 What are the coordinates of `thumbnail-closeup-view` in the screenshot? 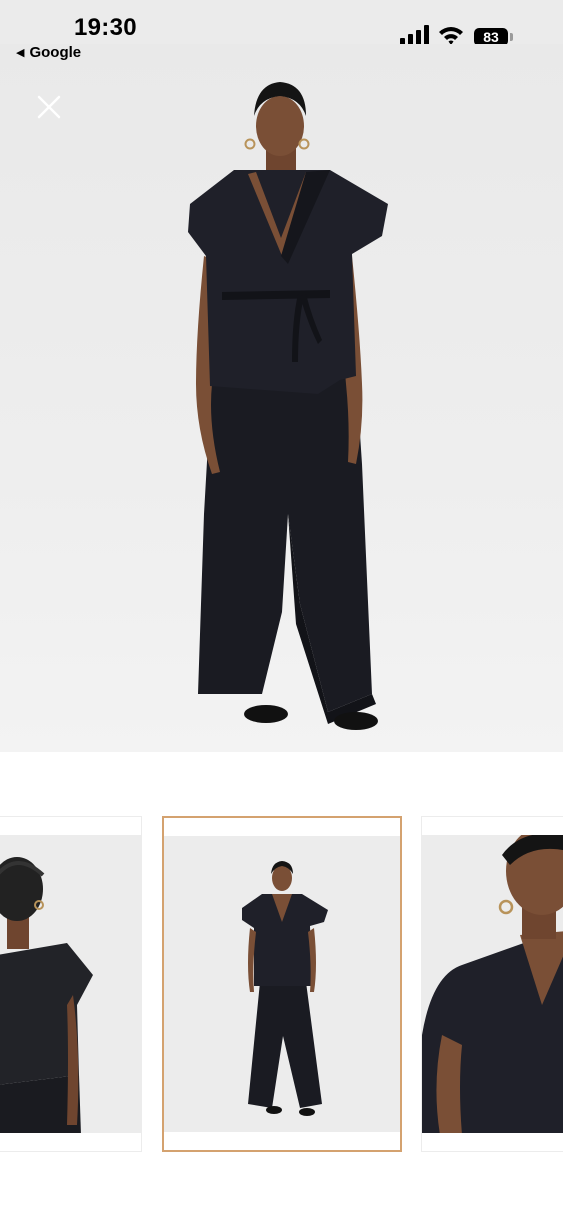 It's located at (492, 984).